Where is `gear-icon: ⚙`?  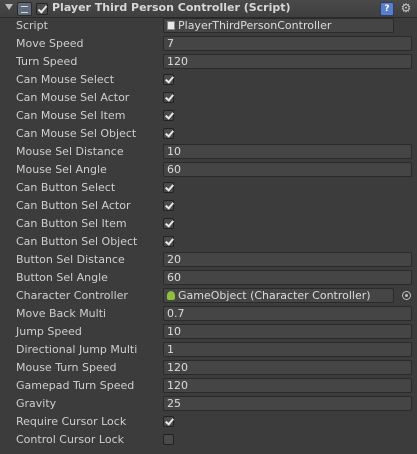
gear-icon: ⚙ is located at coordinates (406, 8).